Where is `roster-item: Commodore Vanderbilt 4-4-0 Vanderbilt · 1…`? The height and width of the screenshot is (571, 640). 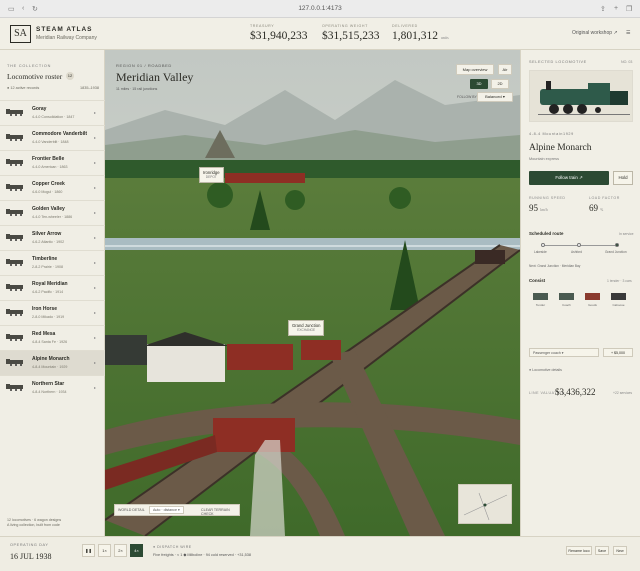 roster-item: Commodore Vanderbilt 4-4-0 Vanderbilt · 1… is located at coordinates (52, 137).